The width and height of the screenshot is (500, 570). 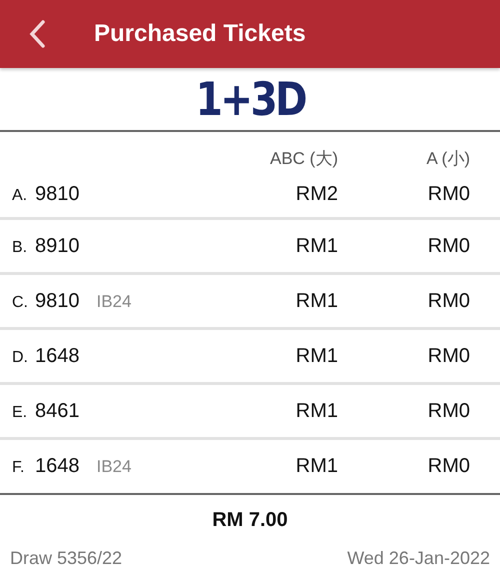 What do you see at coordinates (303, 159) in the screenshot?
I see `column-header: ABC (大)` at bounding box center [303, 159].